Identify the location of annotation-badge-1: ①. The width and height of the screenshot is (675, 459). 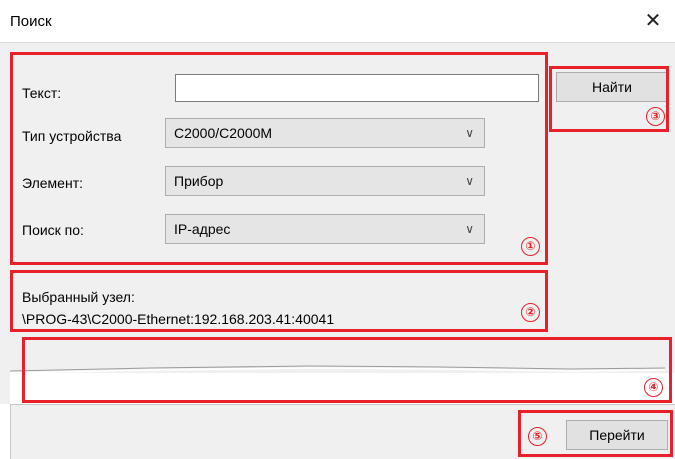
(530, 246).